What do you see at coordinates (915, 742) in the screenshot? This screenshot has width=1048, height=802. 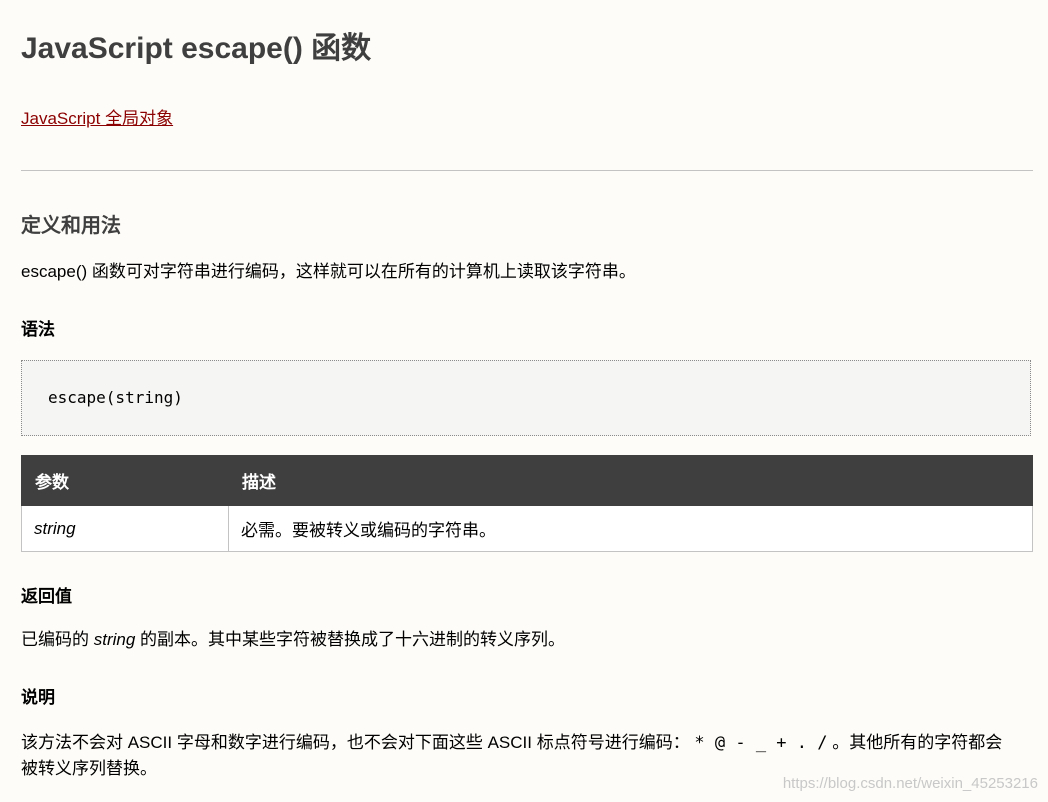 I see `notes-text-b: 。其他所有的字符都会` at bounding box center [915, 742].